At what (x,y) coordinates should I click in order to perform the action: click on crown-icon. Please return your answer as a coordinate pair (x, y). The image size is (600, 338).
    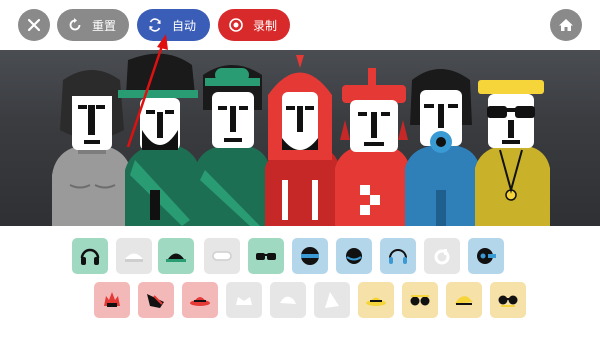
    Looking at the image, I should click on (244, 301).